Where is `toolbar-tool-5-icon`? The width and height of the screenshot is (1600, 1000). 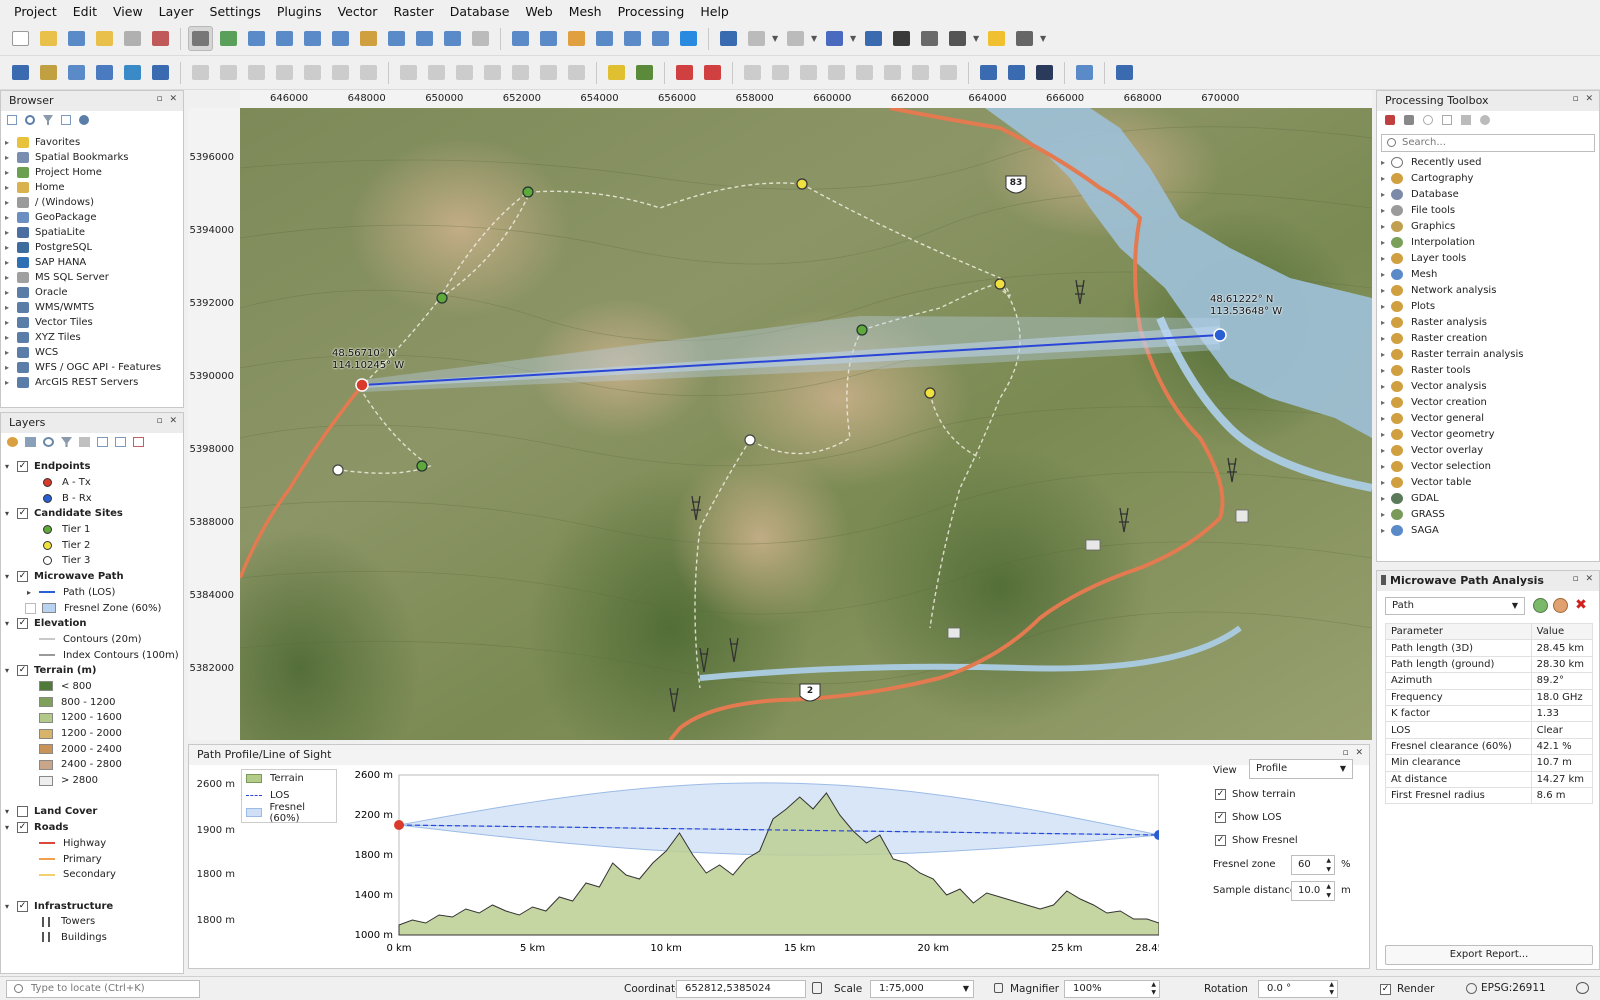 toolbar-tool-5-icon is located at coordinates (160, 38).